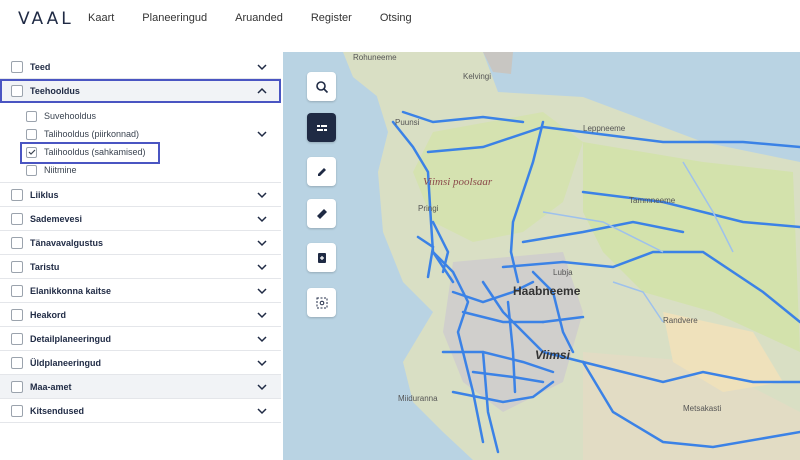  Describe the element at coordinates (71, 338) in the screenshot. I see `layer-label: Detailplaneeringud` at that location.